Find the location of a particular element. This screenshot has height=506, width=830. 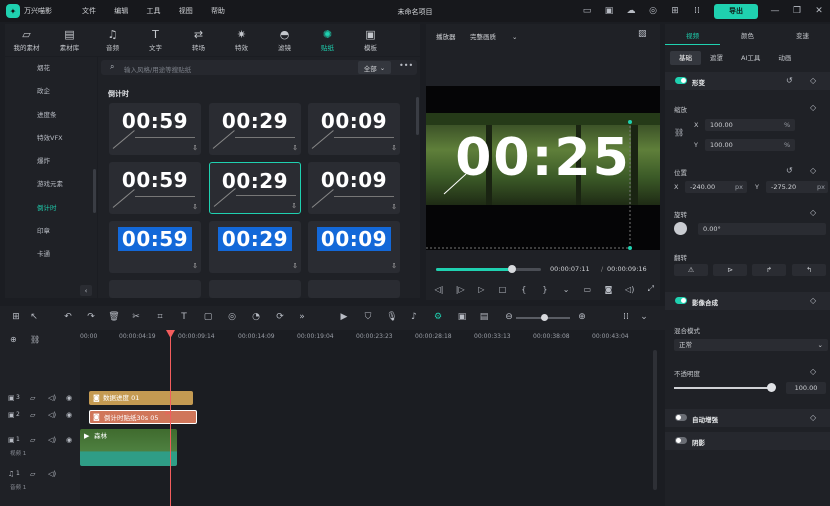

video-clip-forest: 森林 is located at coordinates (128, 447).